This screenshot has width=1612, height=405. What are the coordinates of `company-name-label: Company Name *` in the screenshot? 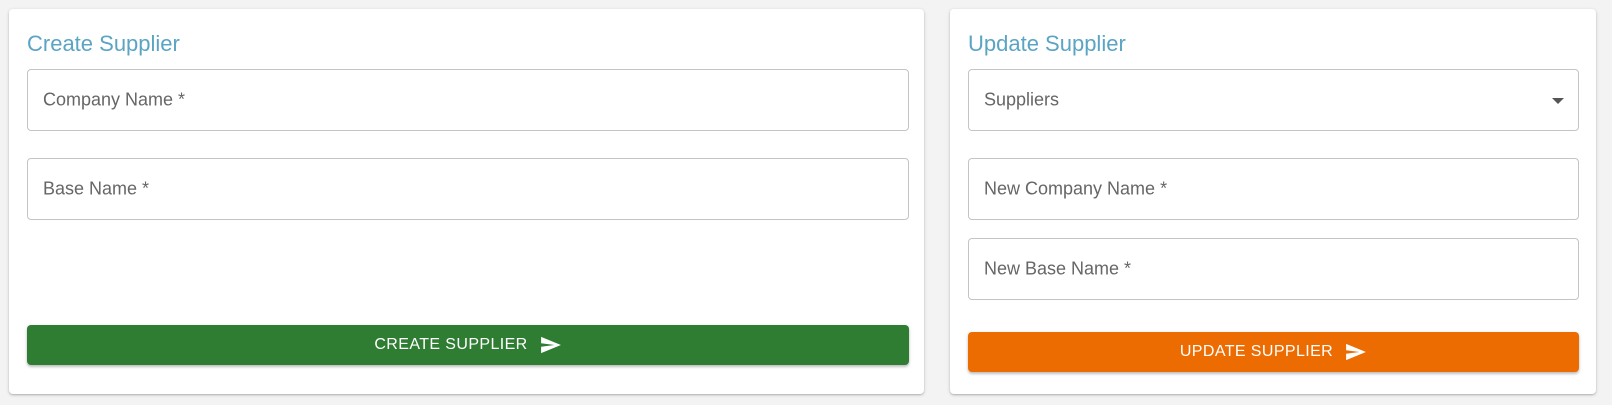 It's located at (114, 99).